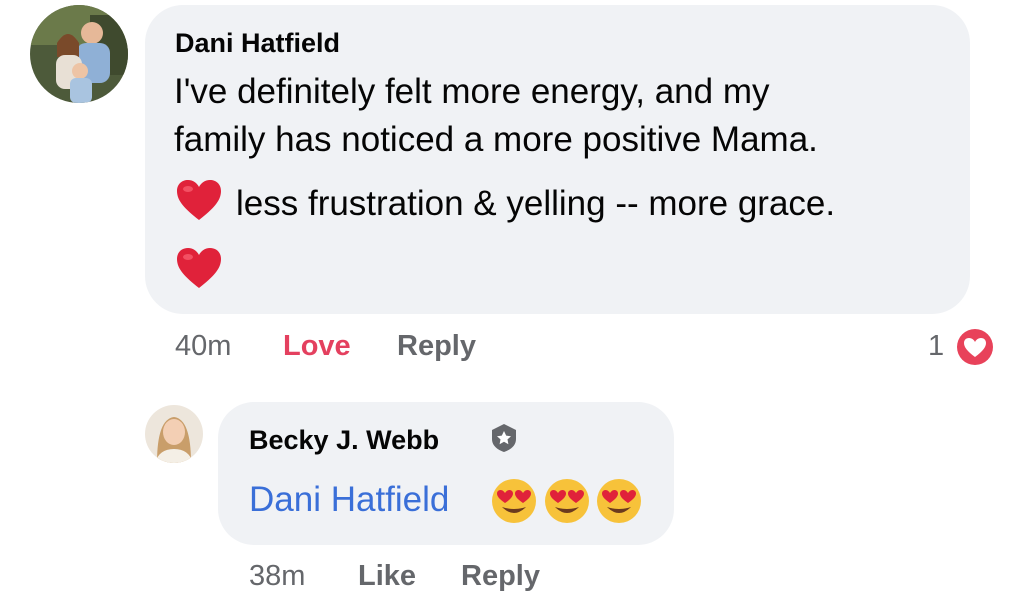 The image size is (1024, 607). I want to click on comment-timestamp: 40m, so click(203, 346).